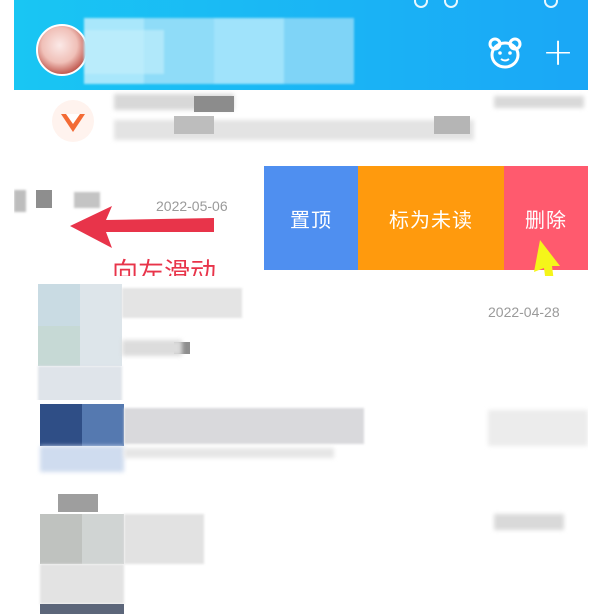  What do you see at coordinates (558, 52) in the screenshot?
I see `add-icon: +` at bounding box center [558, 52].